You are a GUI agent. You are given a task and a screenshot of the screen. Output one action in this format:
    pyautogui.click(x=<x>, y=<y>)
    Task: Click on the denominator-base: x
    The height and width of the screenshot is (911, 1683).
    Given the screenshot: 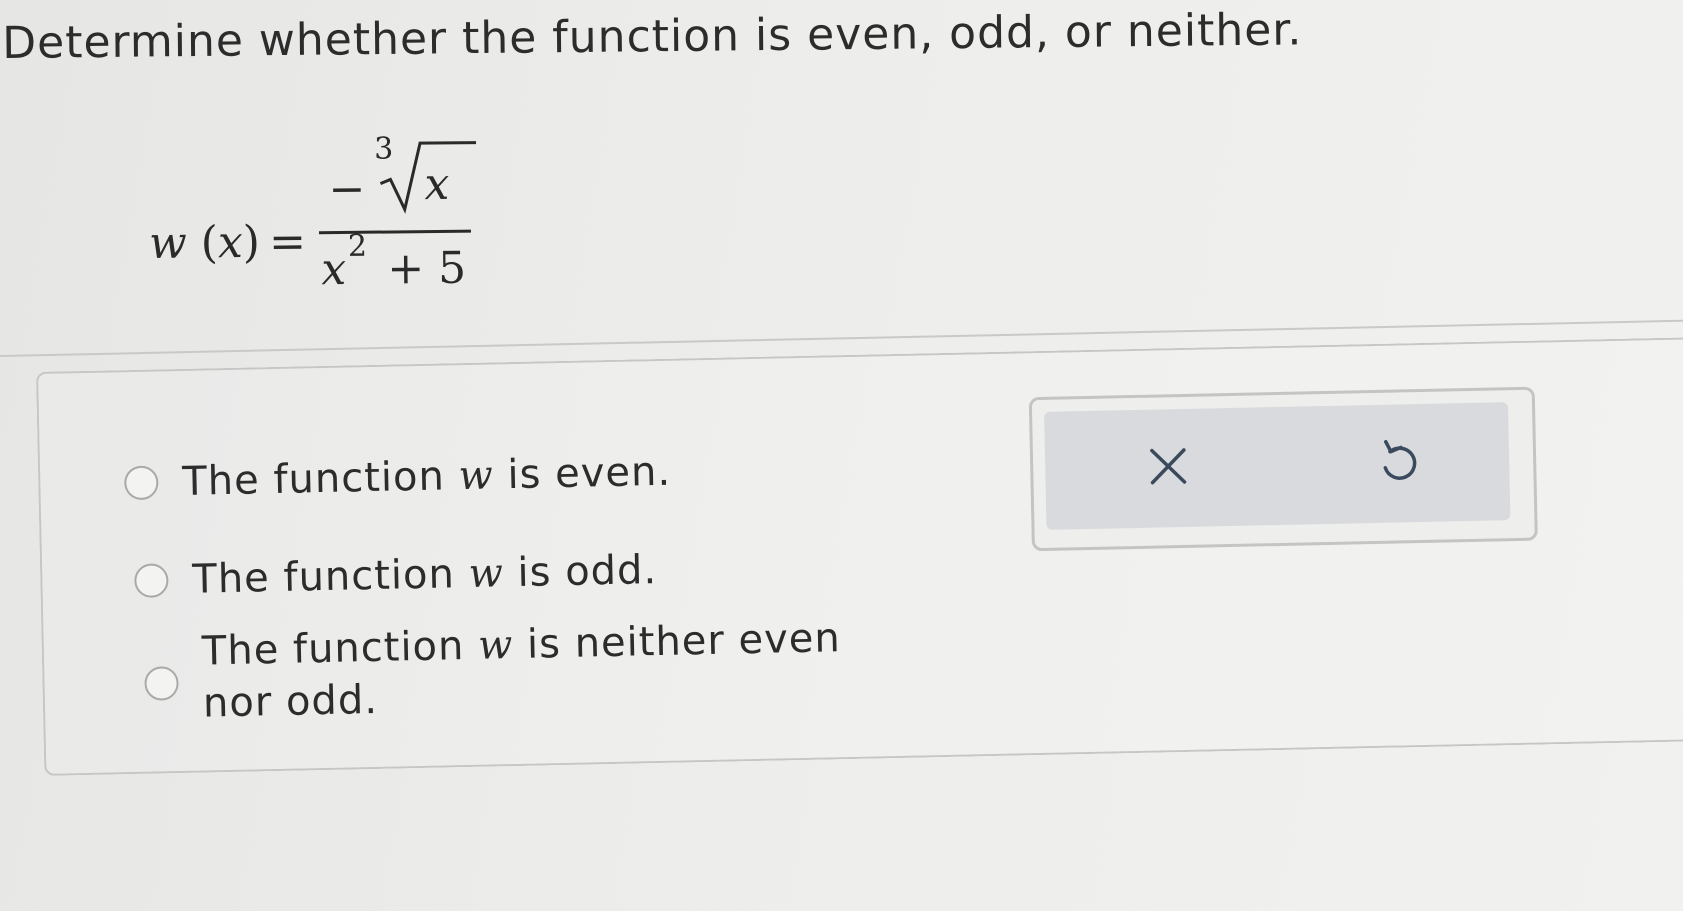 What is the action you would take?
    pyautogui.click(x=334, y=269)
    